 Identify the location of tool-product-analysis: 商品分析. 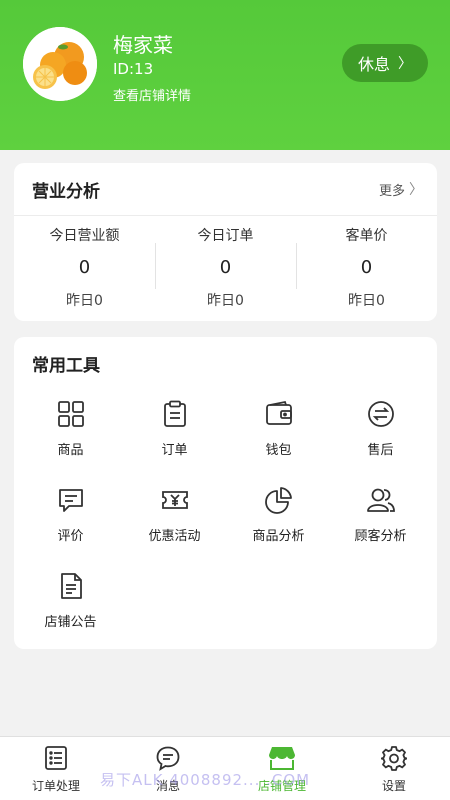
(278, 514).